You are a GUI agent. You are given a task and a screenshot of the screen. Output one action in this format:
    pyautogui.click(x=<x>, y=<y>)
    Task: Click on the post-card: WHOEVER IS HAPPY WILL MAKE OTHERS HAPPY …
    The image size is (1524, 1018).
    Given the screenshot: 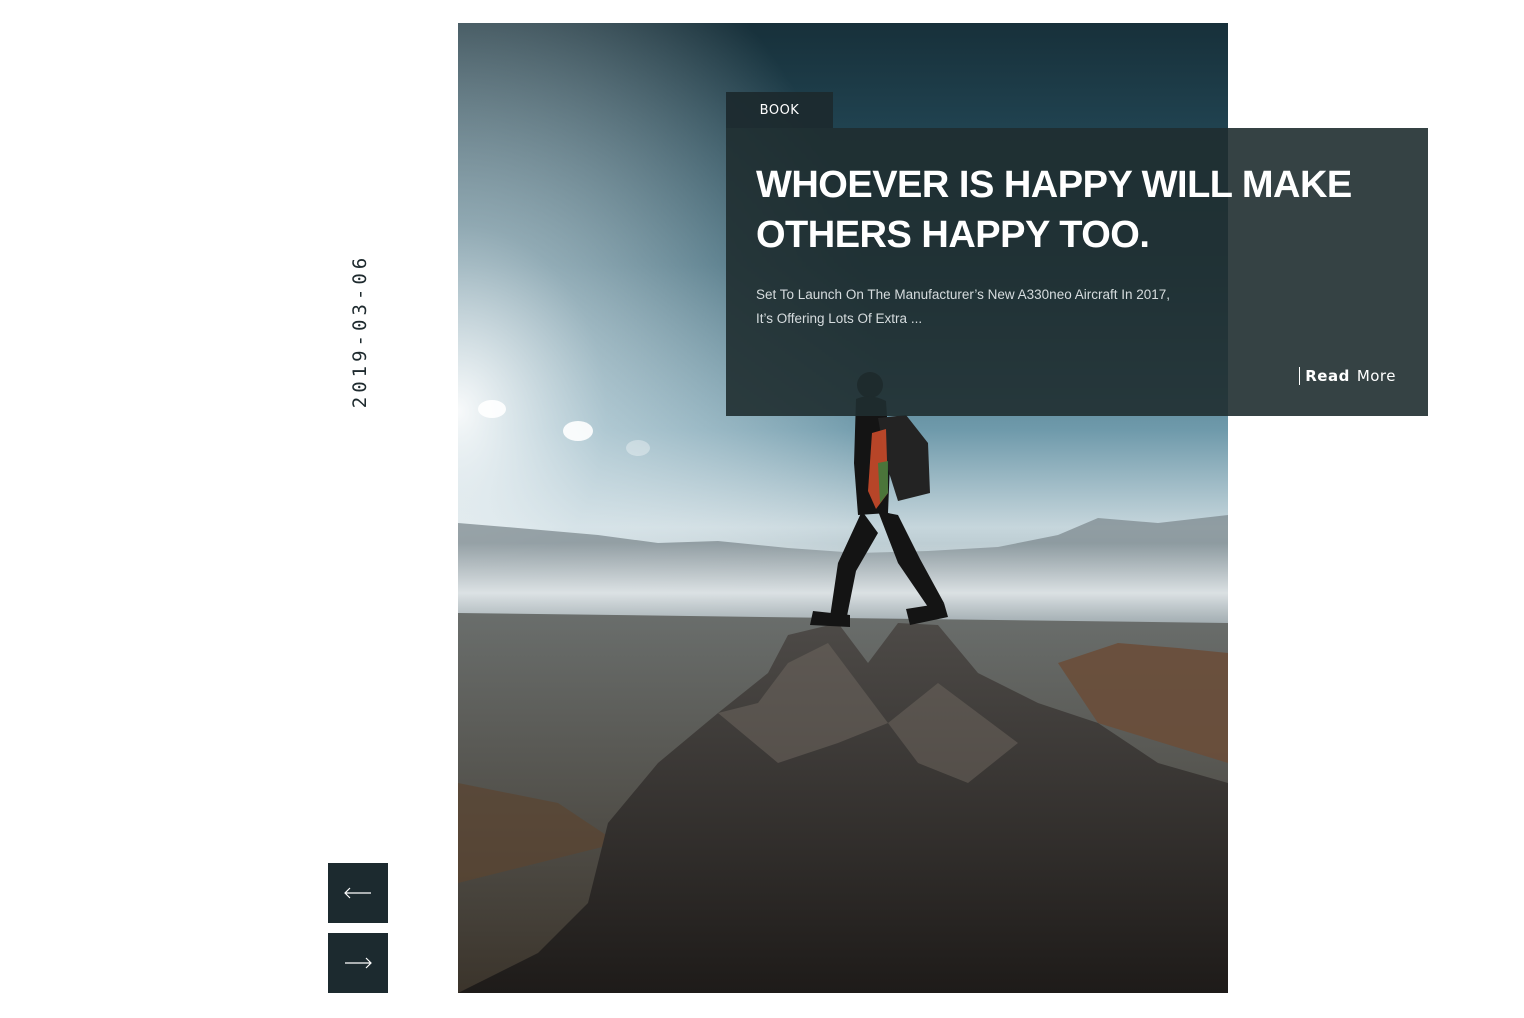 What is the action you would take?
    pyautogui.click(x=1077, y=272)
    